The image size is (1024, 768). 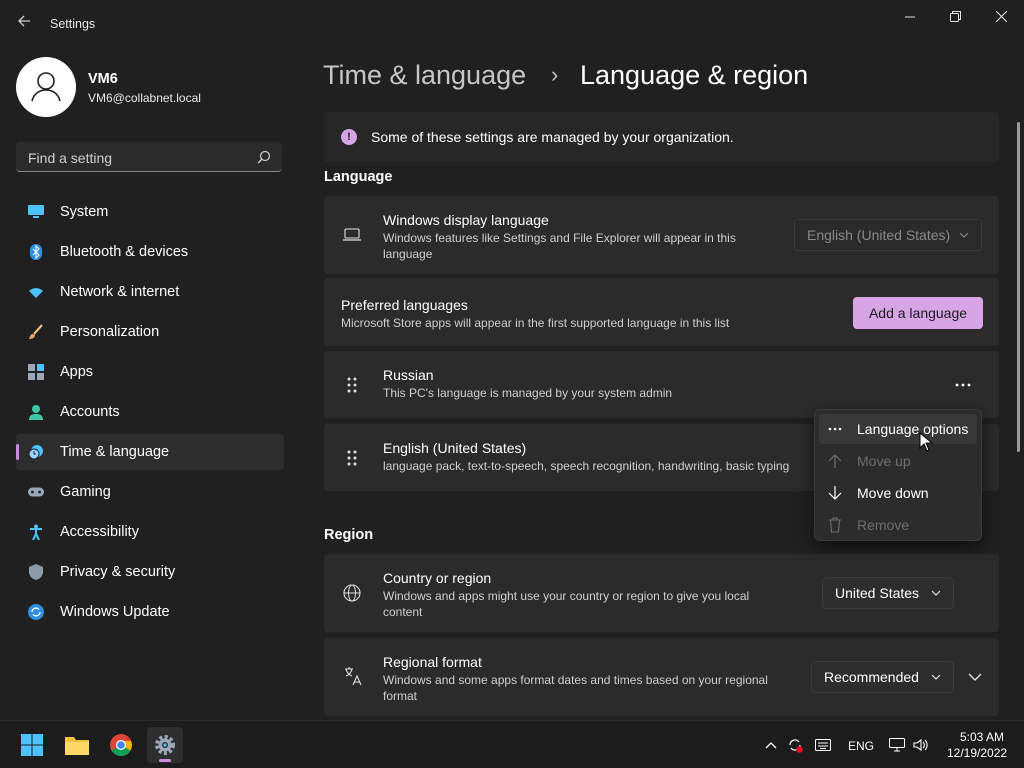 What do you see at coordinates (835, 493) in the screenshot?
I see `arrow-down-icon` at bounding box center [835, 493].